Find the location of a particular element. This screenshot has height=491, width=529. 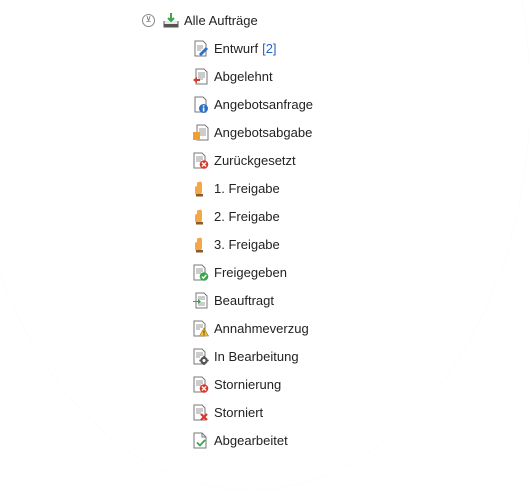

tree-item-annahmeverzug: Annahmeverzug is located at coordinates (250, 328).